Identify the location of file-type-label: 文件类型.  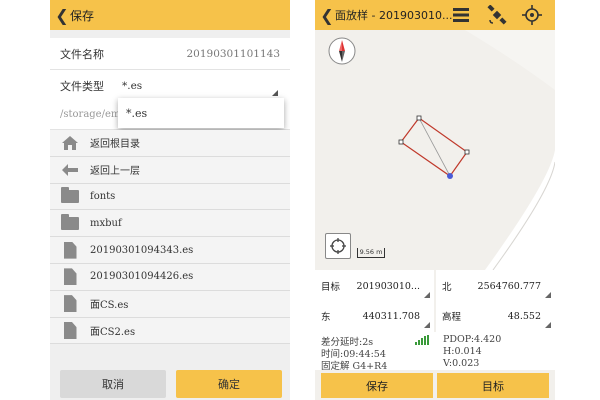
(82, 86).